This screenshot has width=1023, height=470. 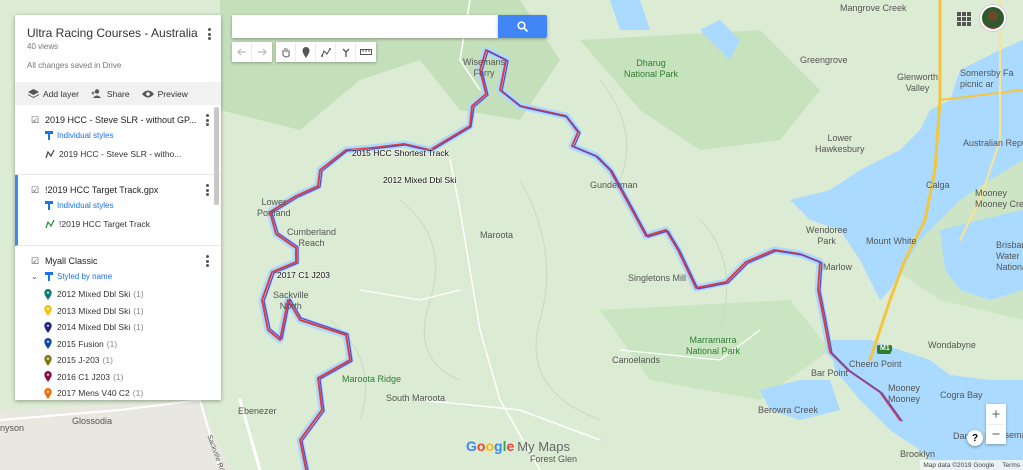 What do you see at coordinates (959, 465) in the screenshot?
I see `map-data-text: Map data ©2019 Google` at bounding box center [959, 465].